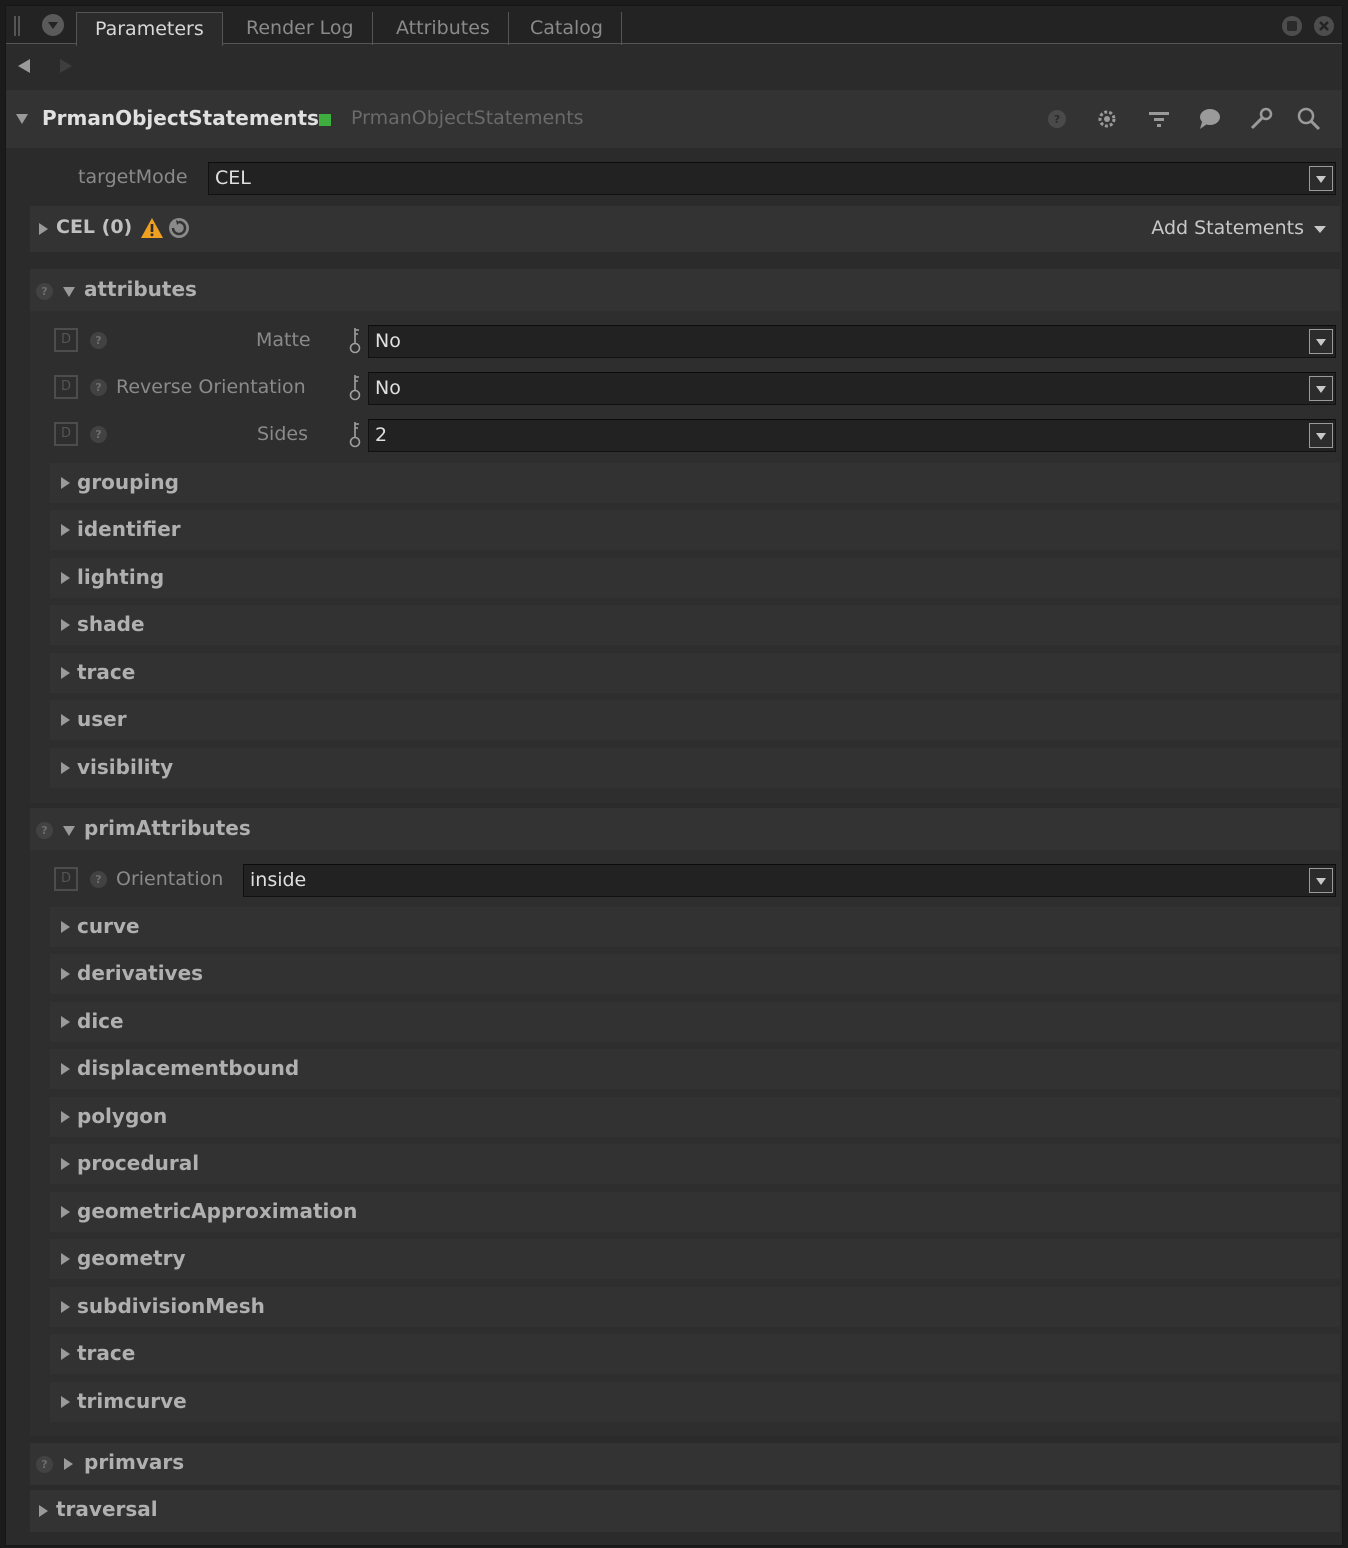 The height and width of the screenshot is (1548, 1348). I want to click on sides-help-icon: ?, so click(98, 434).